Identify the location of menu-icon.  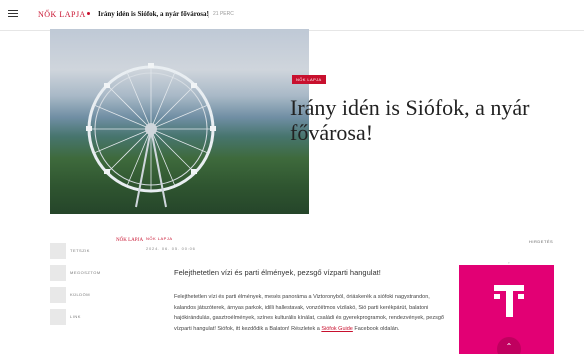
(13, 14).